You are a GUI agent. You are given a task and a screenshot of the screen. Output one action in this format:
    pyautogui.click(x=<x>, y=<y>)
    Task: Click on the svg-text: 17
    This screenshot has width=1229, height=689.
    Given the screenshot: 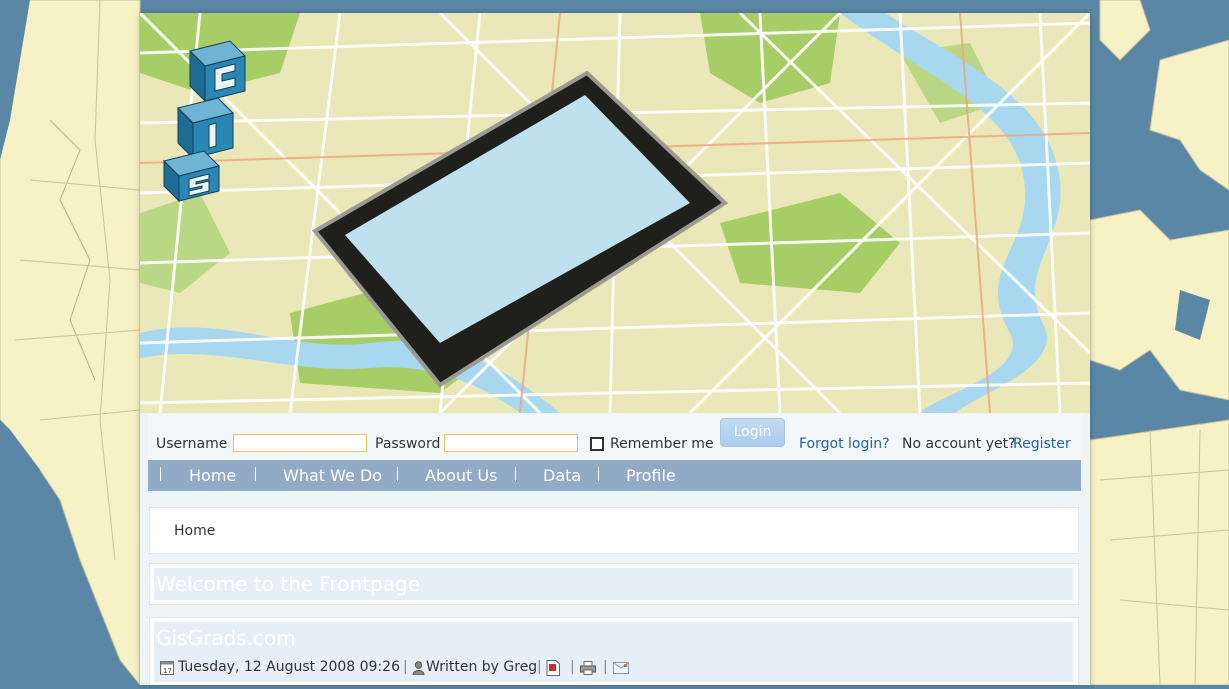 What is the action you would take?
    pyautogui.click(x=167, y=671)
    